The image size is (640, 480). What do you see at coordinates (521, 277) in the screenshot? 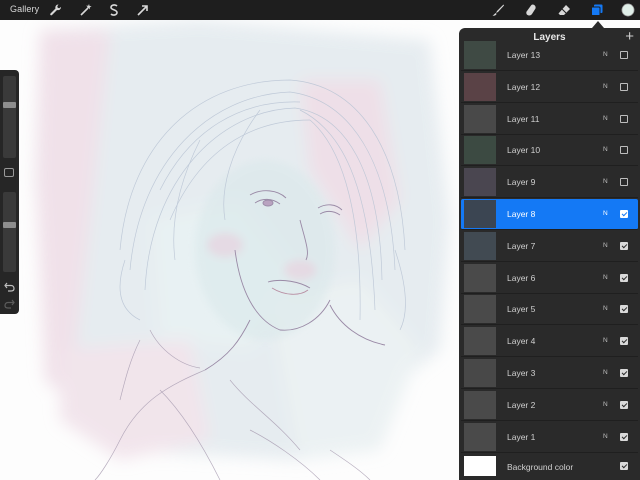
I see `layer-name: Layer 6` at bounding box center [521, 277].